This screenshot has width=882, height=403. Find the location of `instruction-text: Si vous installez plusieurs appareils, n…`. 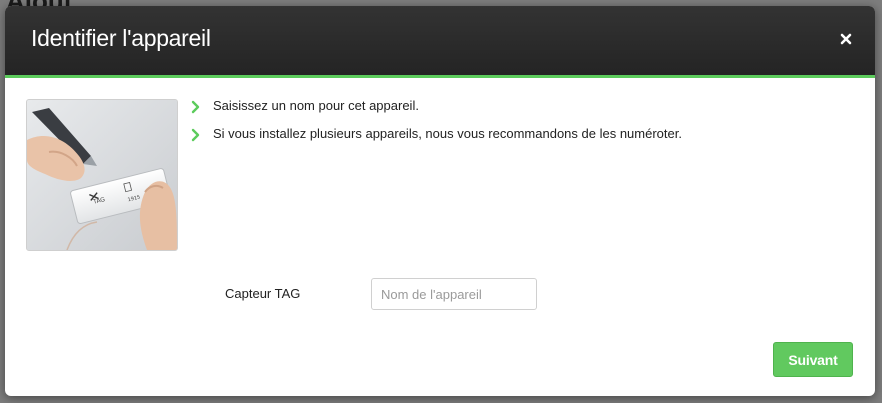

instruction-text: Si vous installez plusieurs appareils, n… is located at coordinates (447, 133).